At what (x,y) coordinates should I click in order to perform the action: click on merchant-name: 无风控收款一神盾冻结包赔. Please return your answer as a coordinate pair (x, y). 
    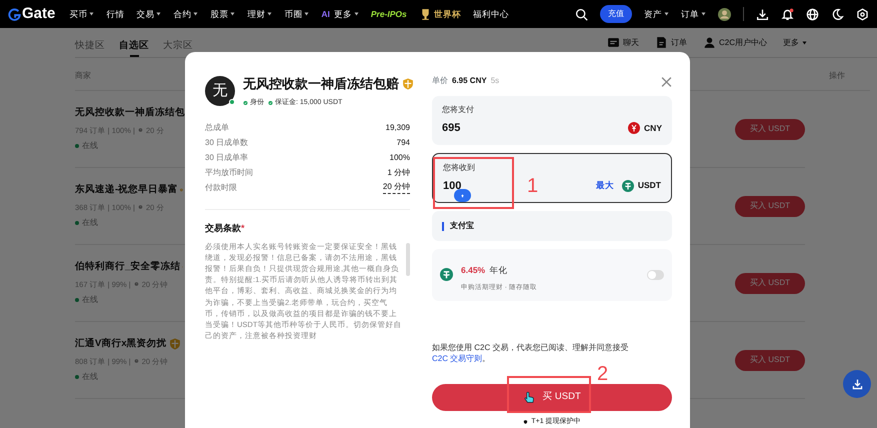
    Looking at the image, I should click on (321, 84).